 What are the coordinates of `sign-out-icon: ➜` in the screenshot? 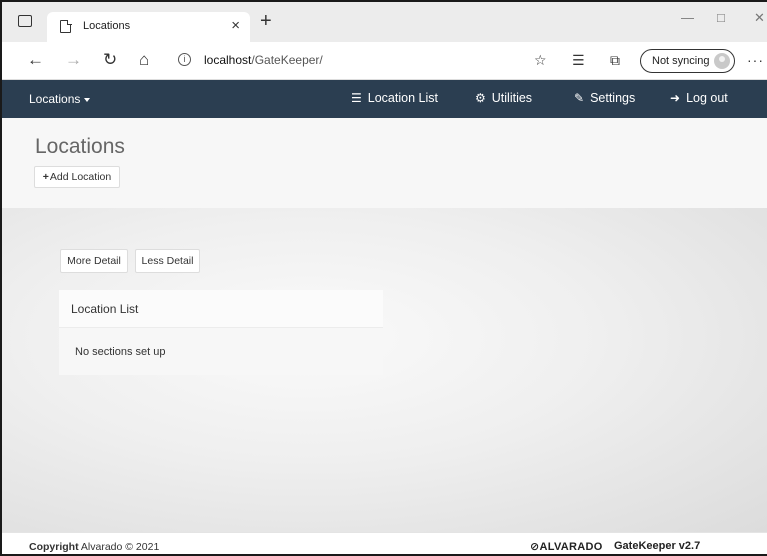 It's located at (675, 98).